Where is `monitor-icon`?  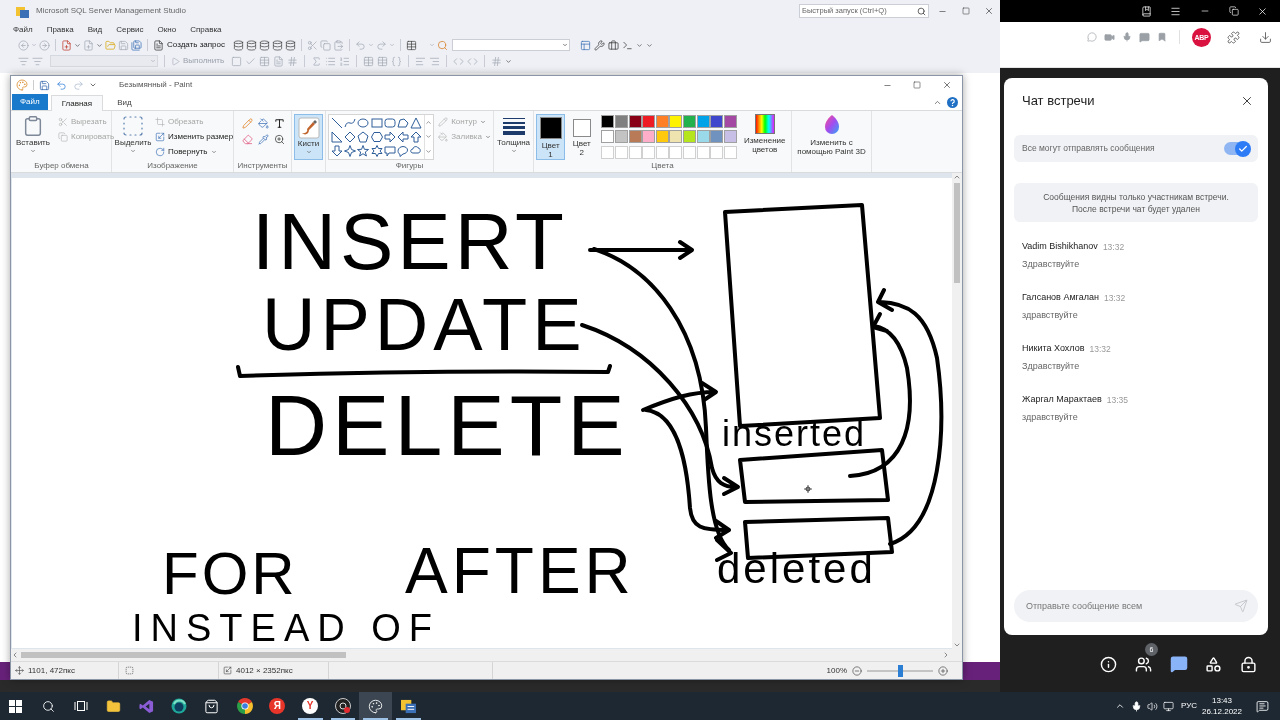 monitor-icon is located at coordinates (1168, 706).